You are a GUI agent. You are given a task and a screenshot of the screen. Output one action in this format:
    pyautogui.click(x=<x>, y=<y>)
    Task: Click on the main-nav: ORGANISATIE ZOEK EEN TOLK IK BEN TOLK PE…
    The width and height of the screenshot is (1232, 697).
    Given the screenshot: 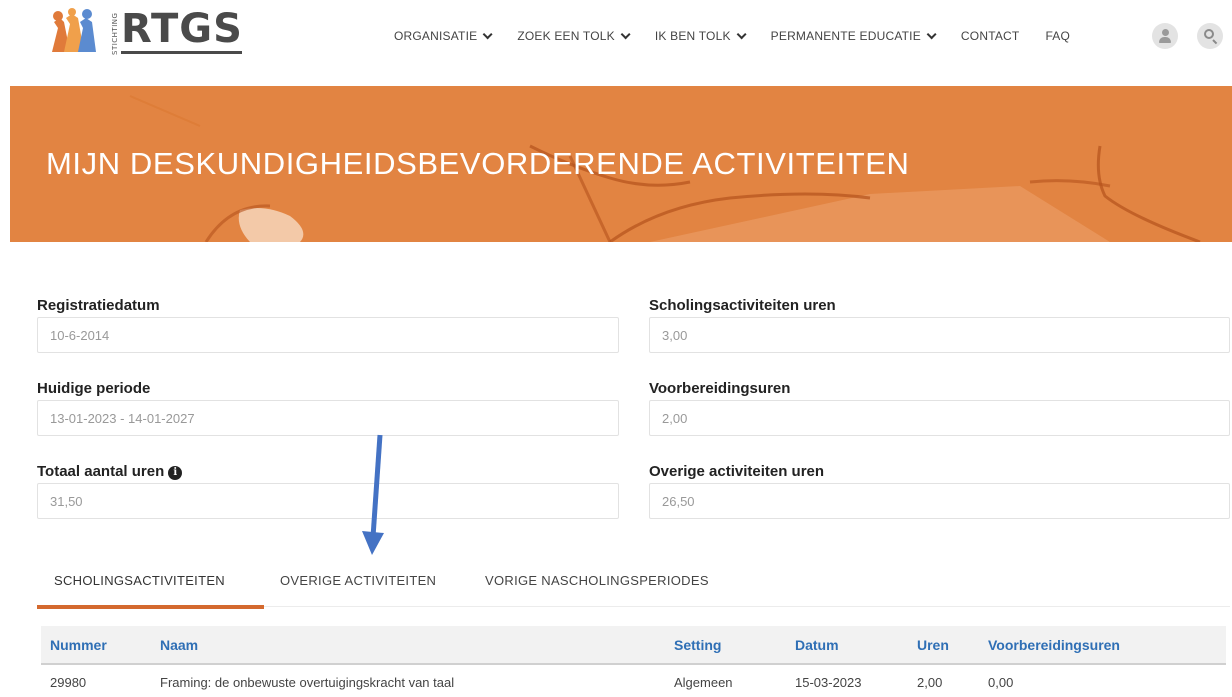 What is the action you would take?
    pyautogui.click(x=745, y=36)
    